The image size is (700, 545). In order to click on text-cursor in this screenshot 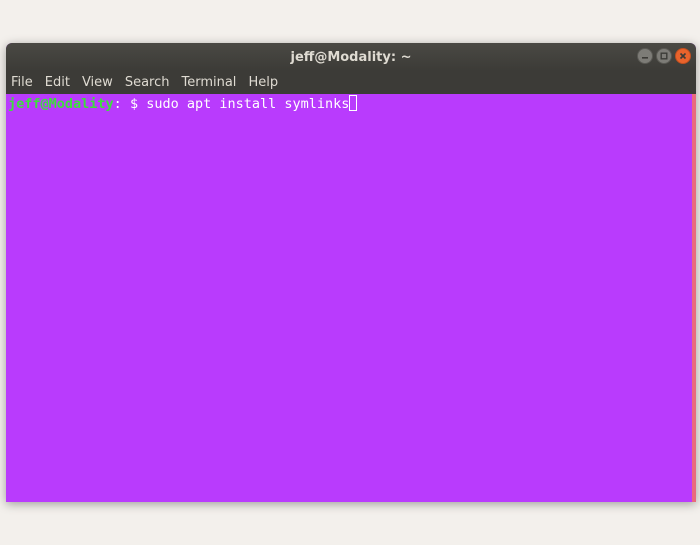, I will do `click(353, 103)`.